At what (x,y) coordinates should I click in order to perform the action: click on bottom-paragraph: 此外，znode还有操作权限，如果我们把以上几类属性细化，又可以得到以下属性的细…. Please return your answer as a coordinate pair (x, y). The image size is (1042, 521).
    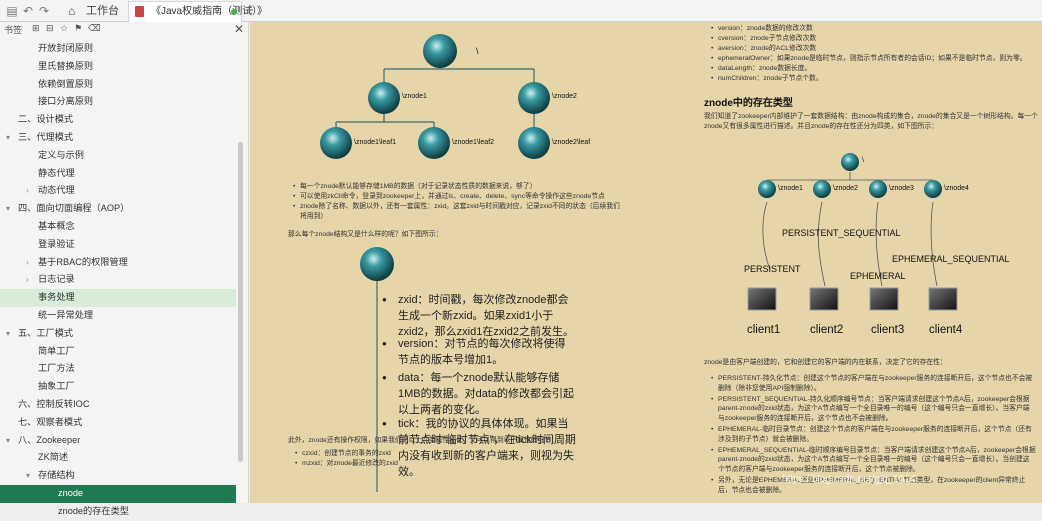
    Looking at the image, I should click on (423, 440).